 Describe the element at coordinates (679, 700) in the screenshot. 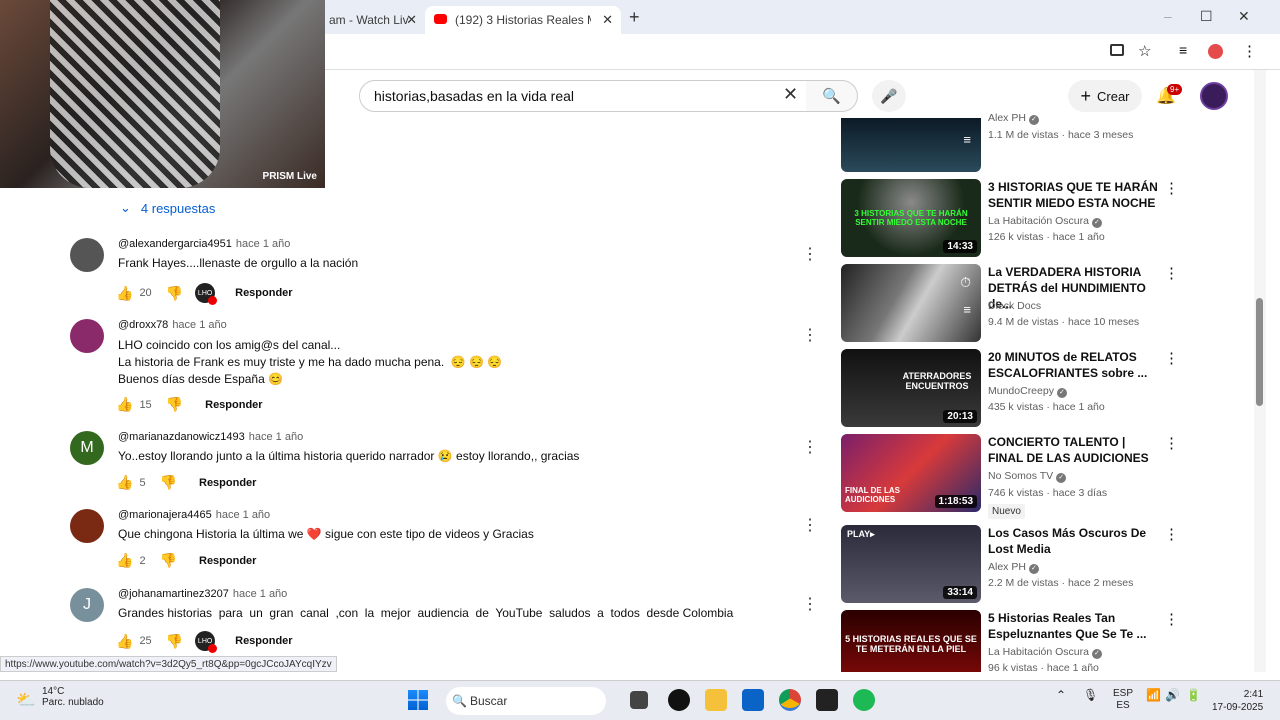

I see `tiktok-icon` at that location.